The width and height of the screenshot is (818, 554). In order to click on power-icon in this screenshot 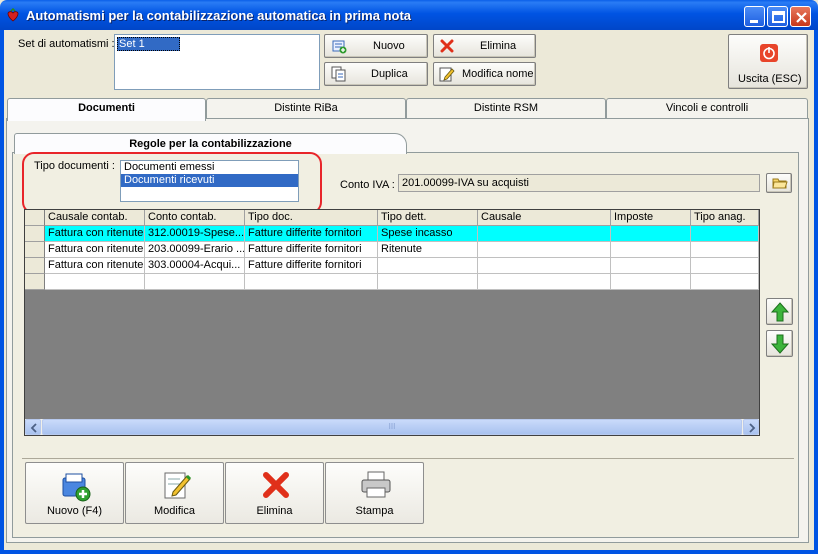, I will do `click(769, 54)`.